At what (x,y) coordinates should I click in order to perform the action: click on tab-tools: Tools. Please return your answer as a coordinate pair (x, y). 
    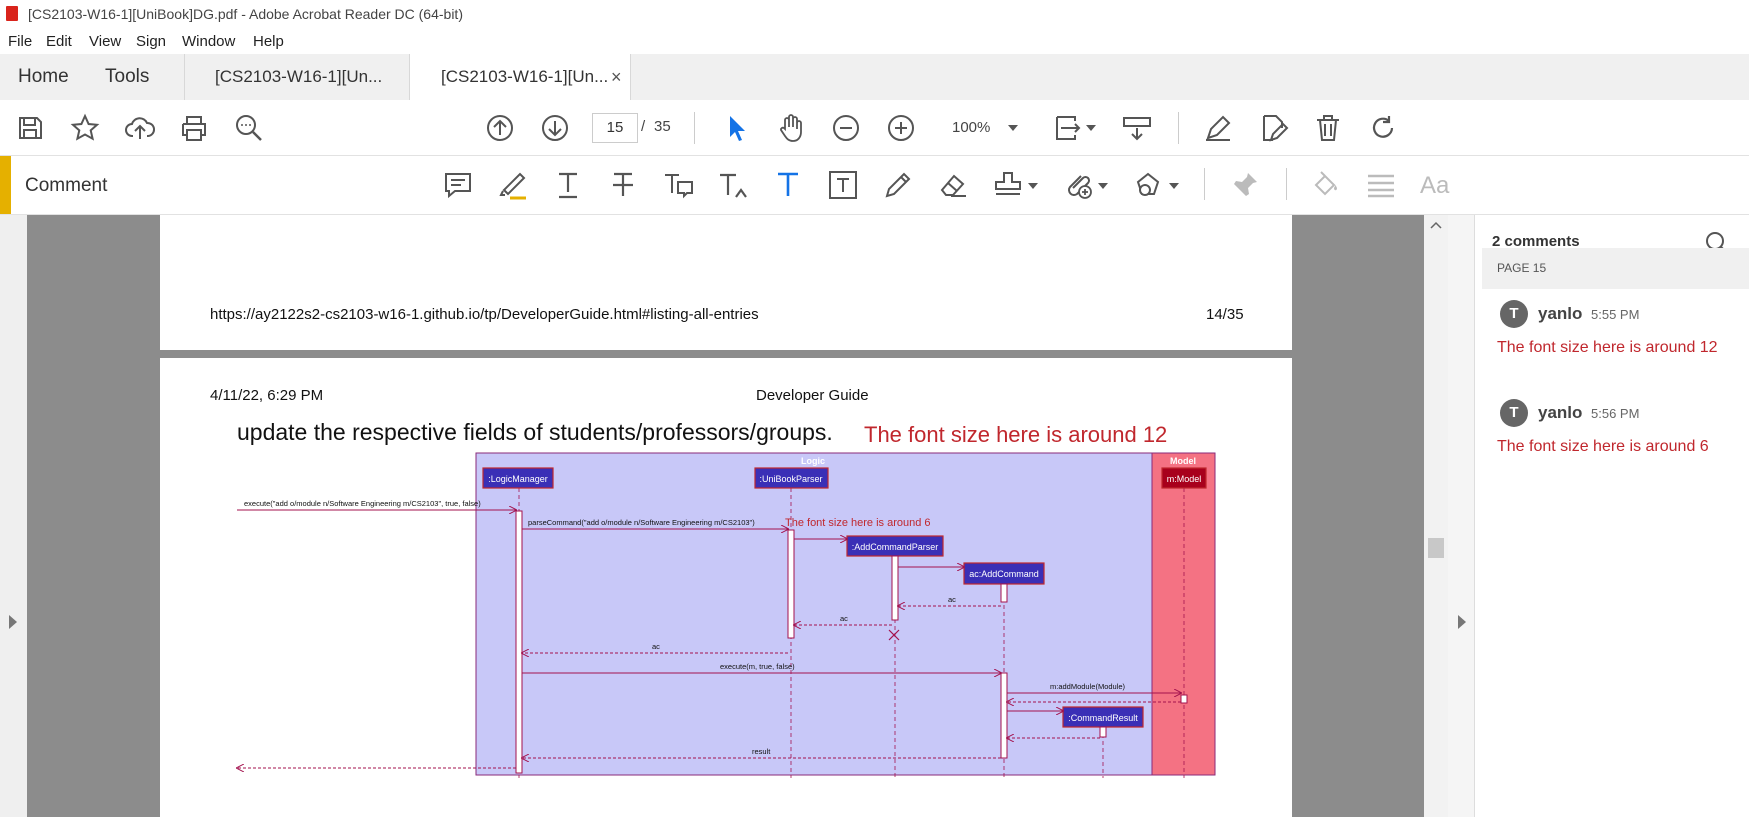
    Looking at the image, I should click on (127, 77).